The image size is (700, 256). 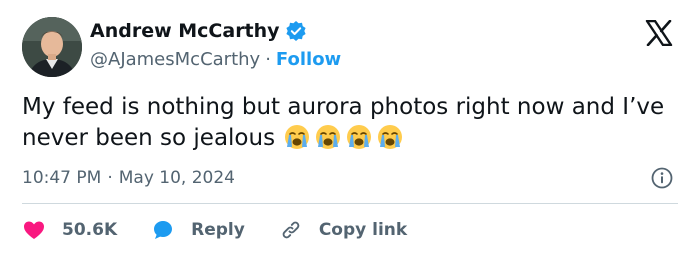 I want to click on author-name: Andrew McCarthy, so click(x=185, y=31).